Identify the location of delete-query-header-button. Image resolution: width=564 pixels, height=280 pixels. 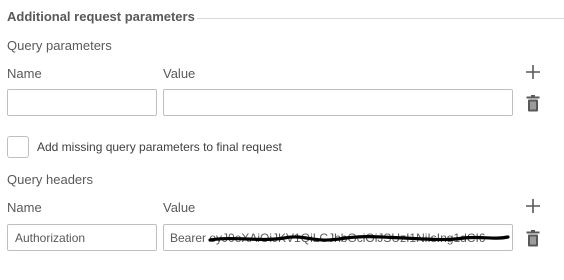
(533, 238).